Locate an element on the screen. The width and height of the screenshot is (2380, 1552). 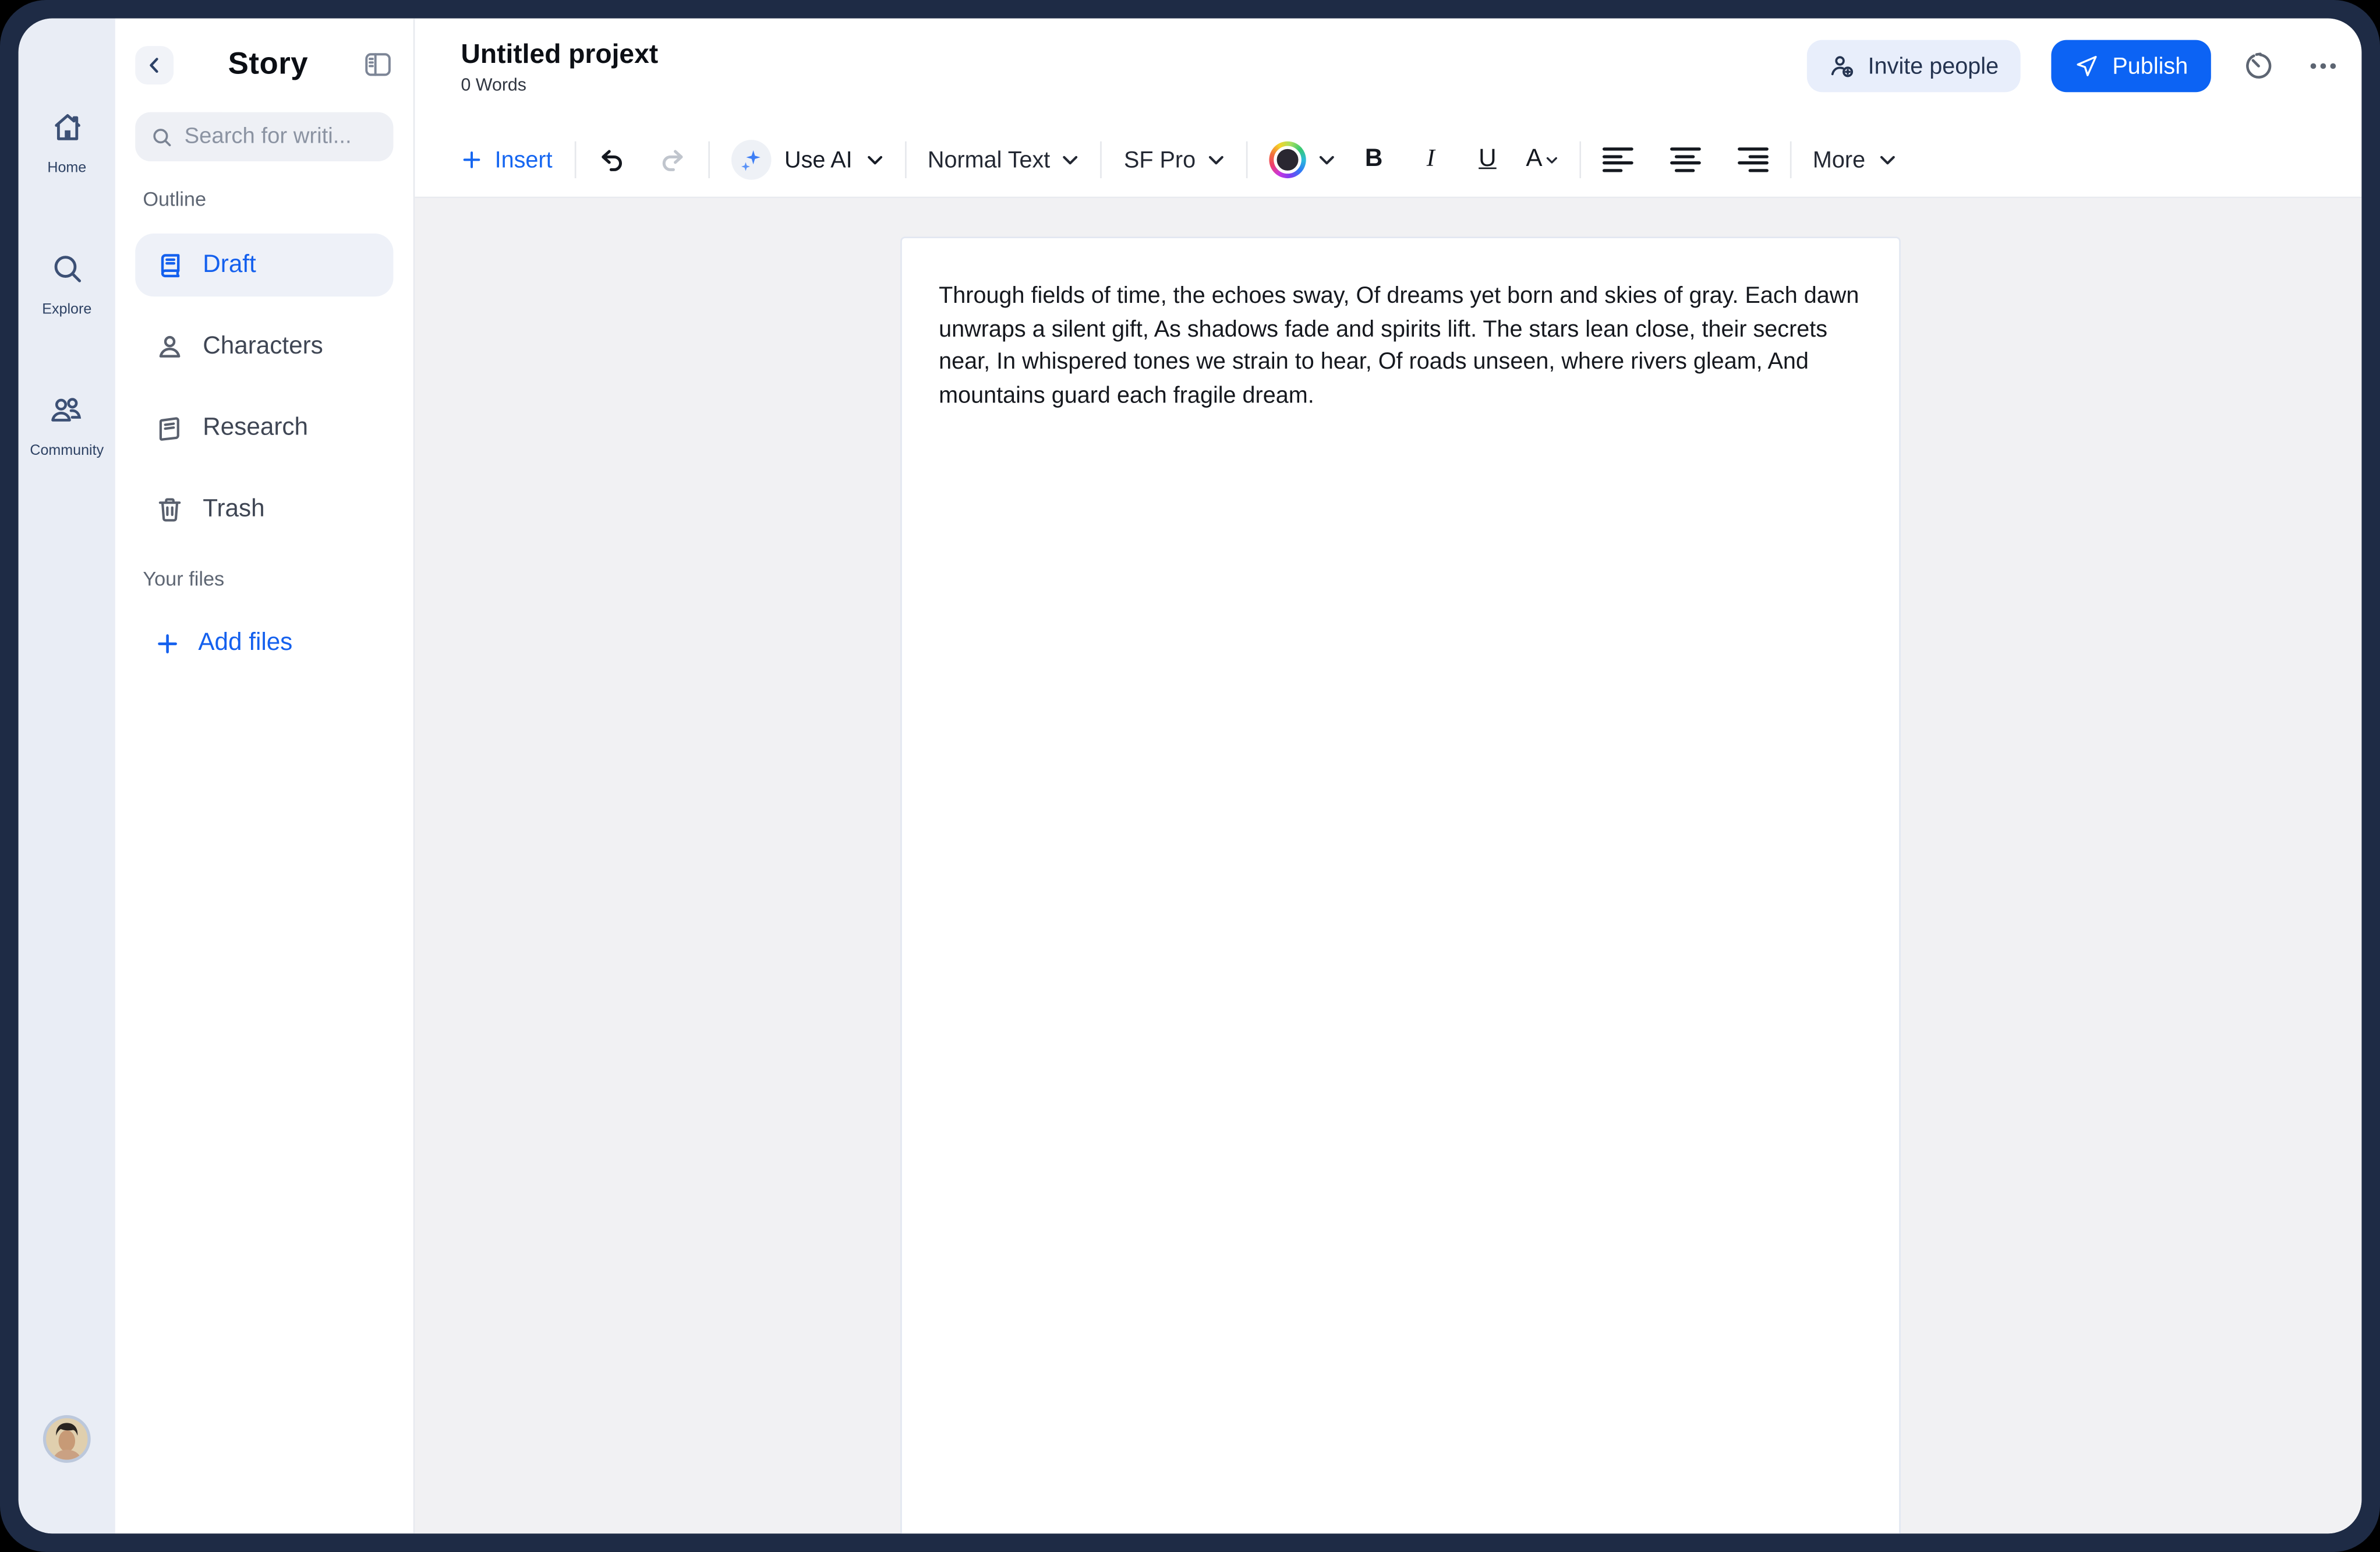
panel-layout-icon is located at coordinates (378, 64).